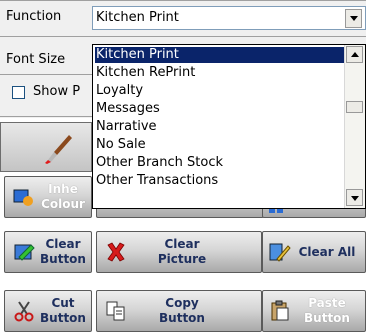 This screenshot has width=366, height=334. I want to click on cut-line1: Cut, so click(63, 303).